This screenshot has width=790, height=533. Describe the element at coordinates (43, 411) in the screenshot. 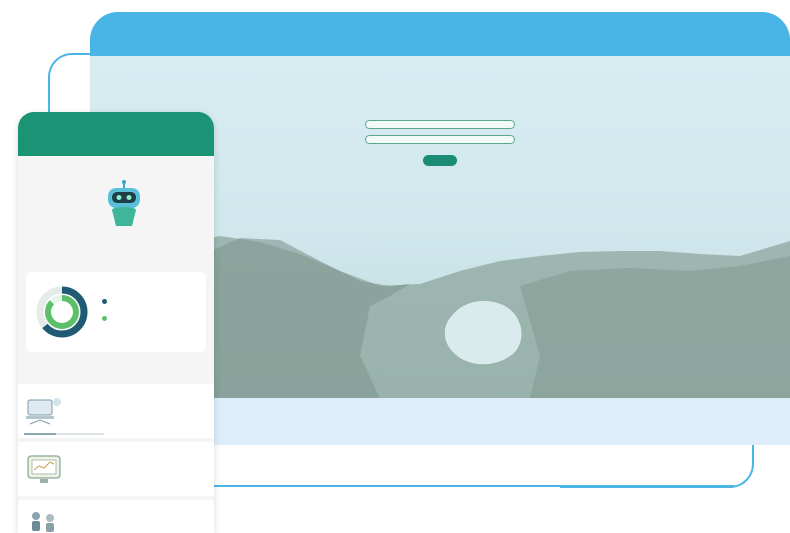

I see `laptop-illustration-icon` at that location.